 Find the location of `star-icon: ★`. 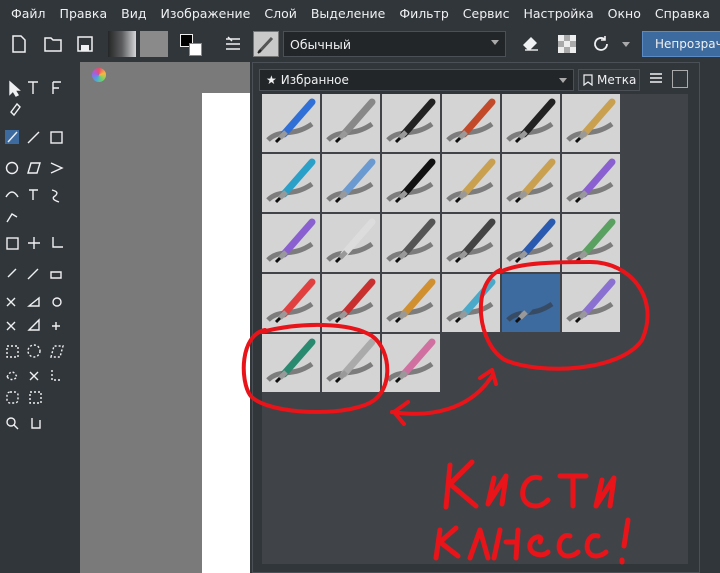

star-icon: ★ is located at coordinates (271, 80).